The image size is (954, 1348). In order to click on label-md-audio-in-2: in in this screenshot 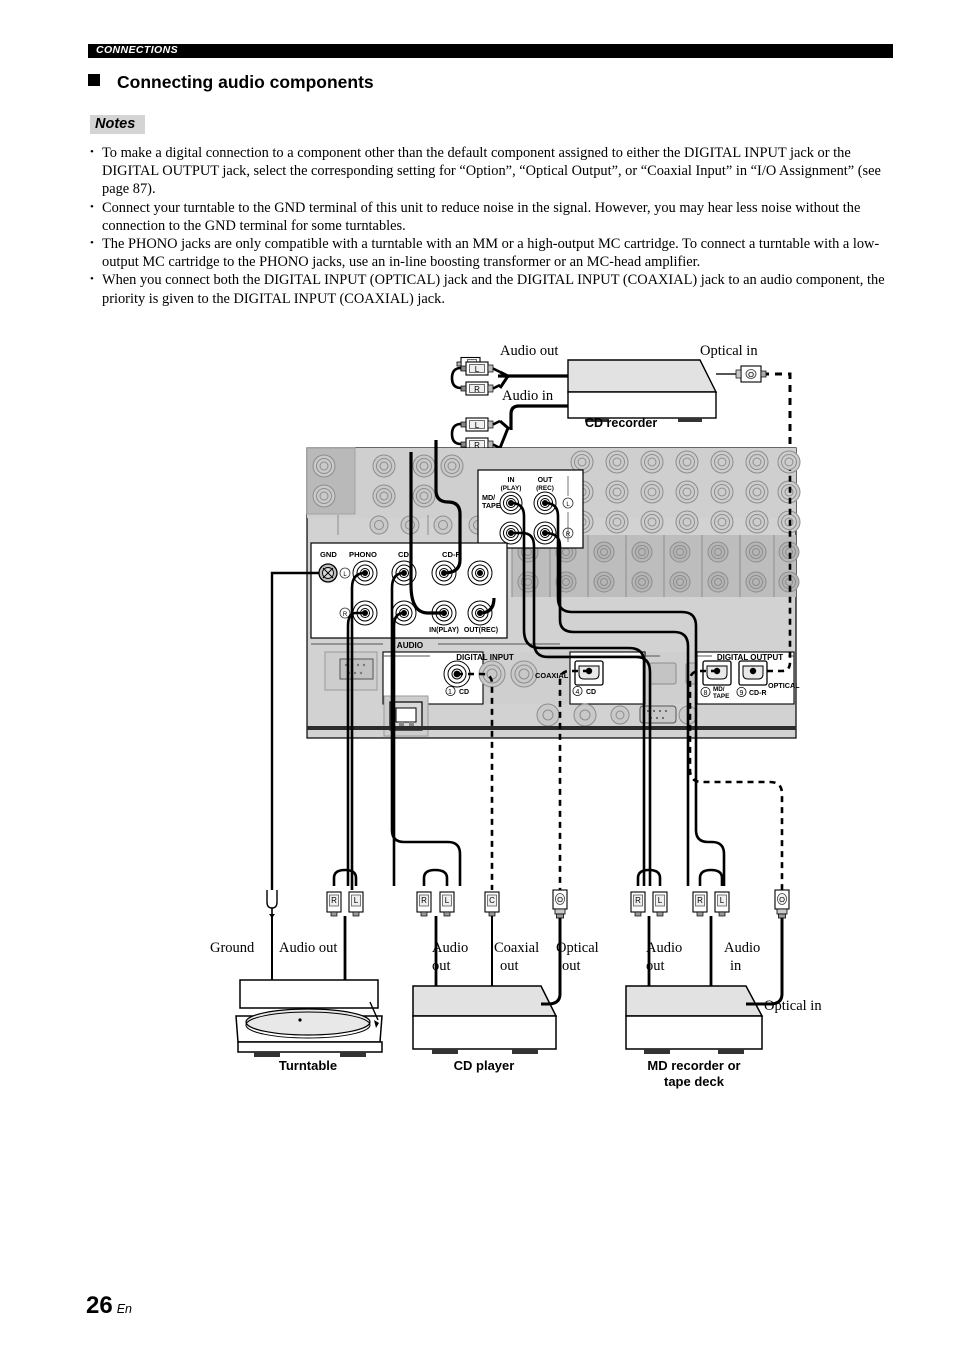, I will do `click(736, 966)`.